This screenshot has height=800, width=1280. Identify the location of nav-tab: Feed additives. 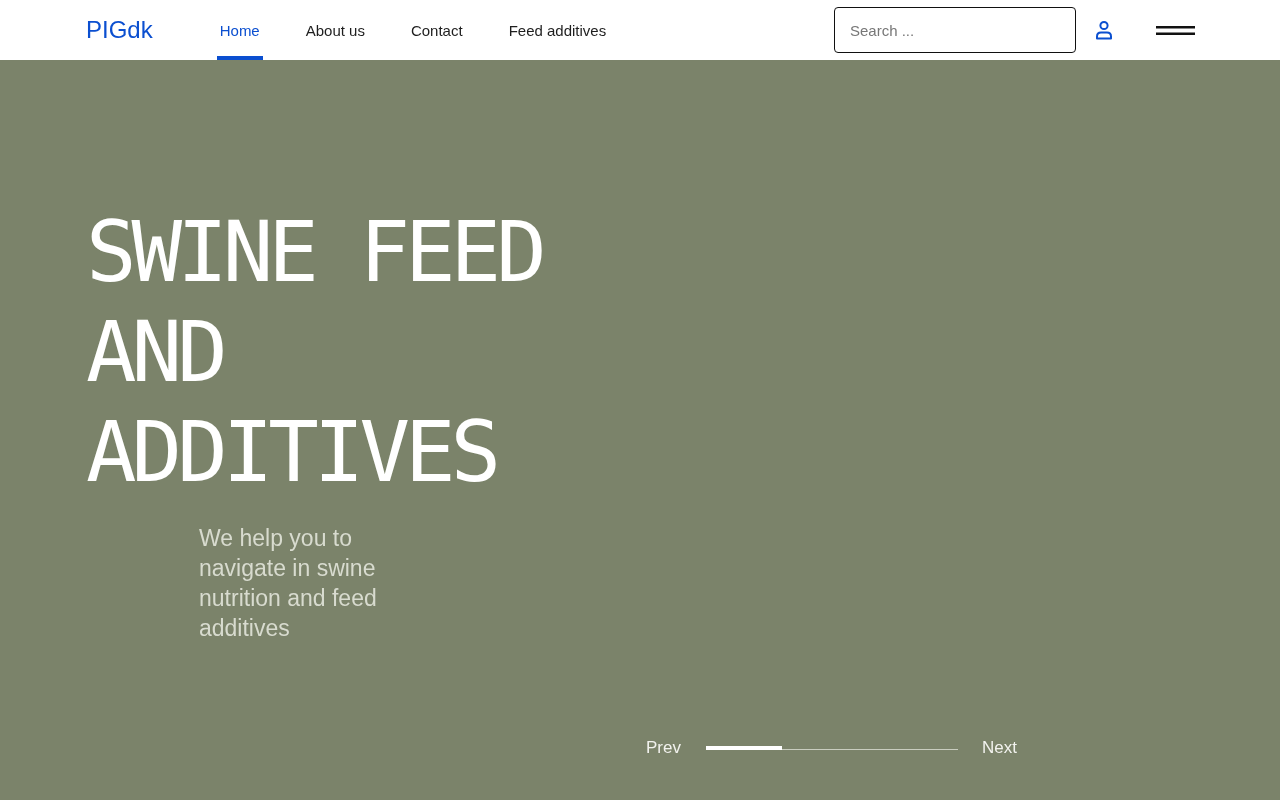
(557, 30).